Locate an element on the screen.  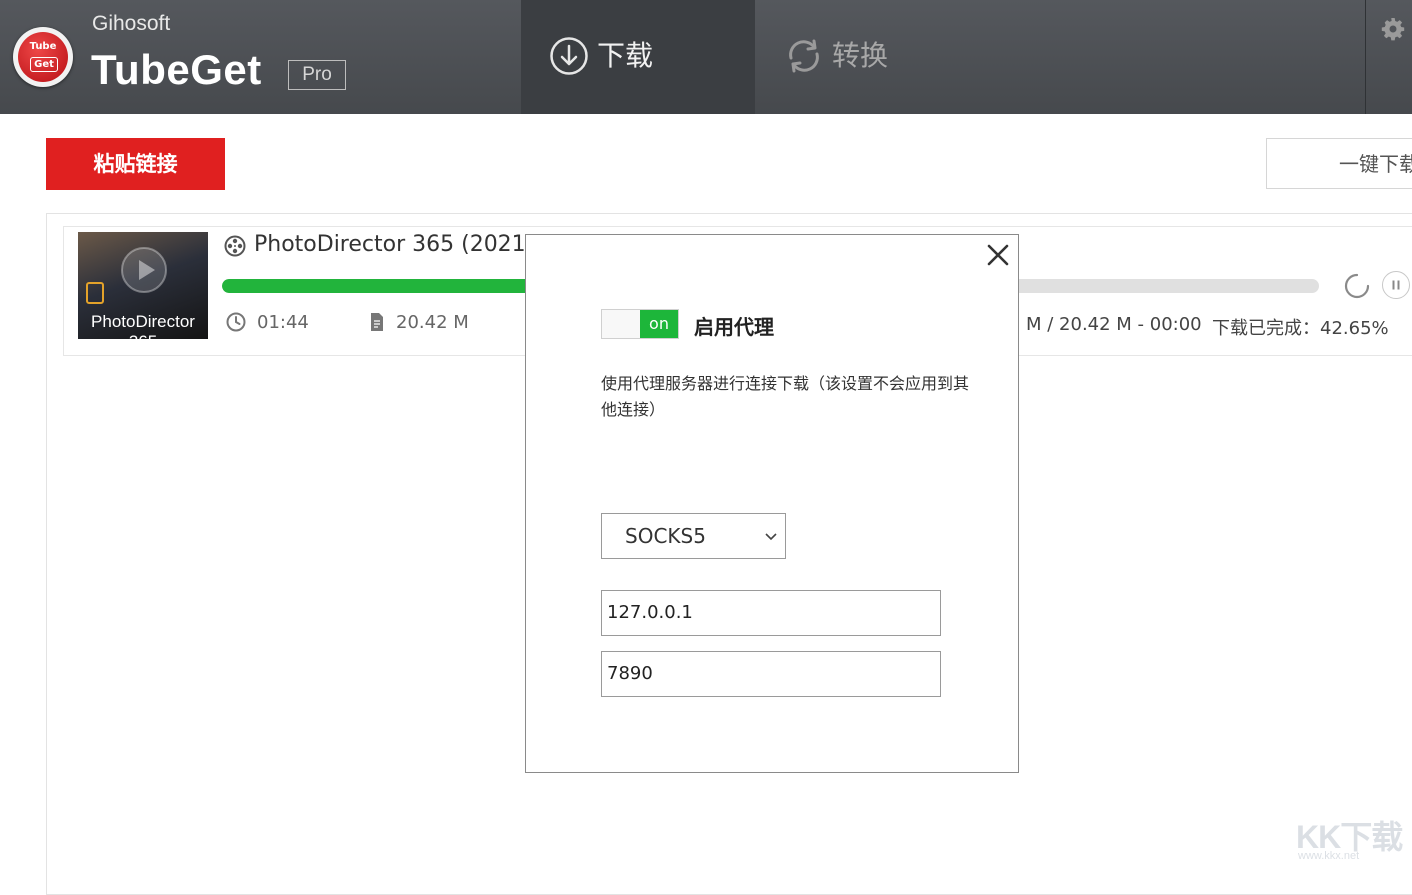
chevron-down-icon is located at coordinates (771, 537).